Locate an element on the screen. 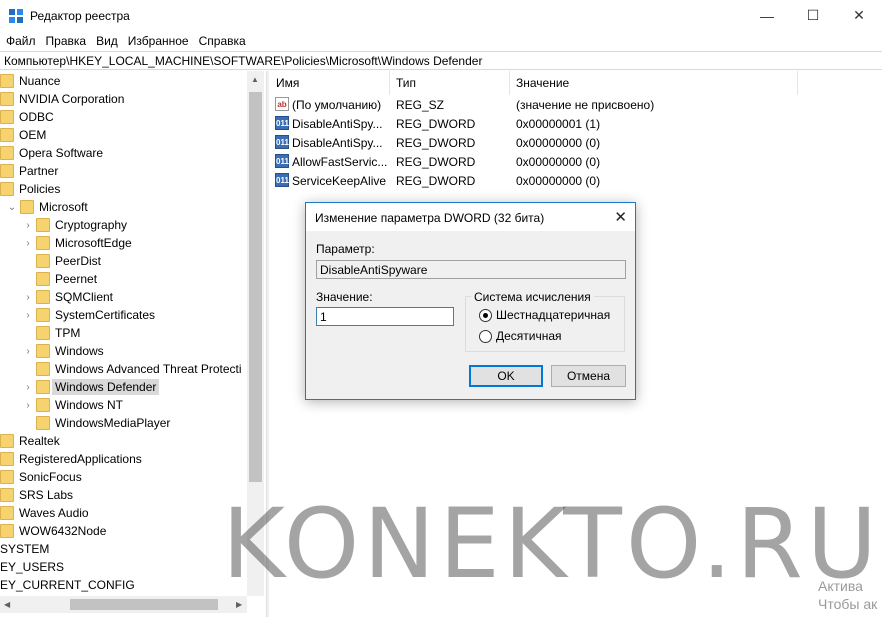 This screenshot has height=617, width=882. radio-decimal is located at coordinates (485, 336).